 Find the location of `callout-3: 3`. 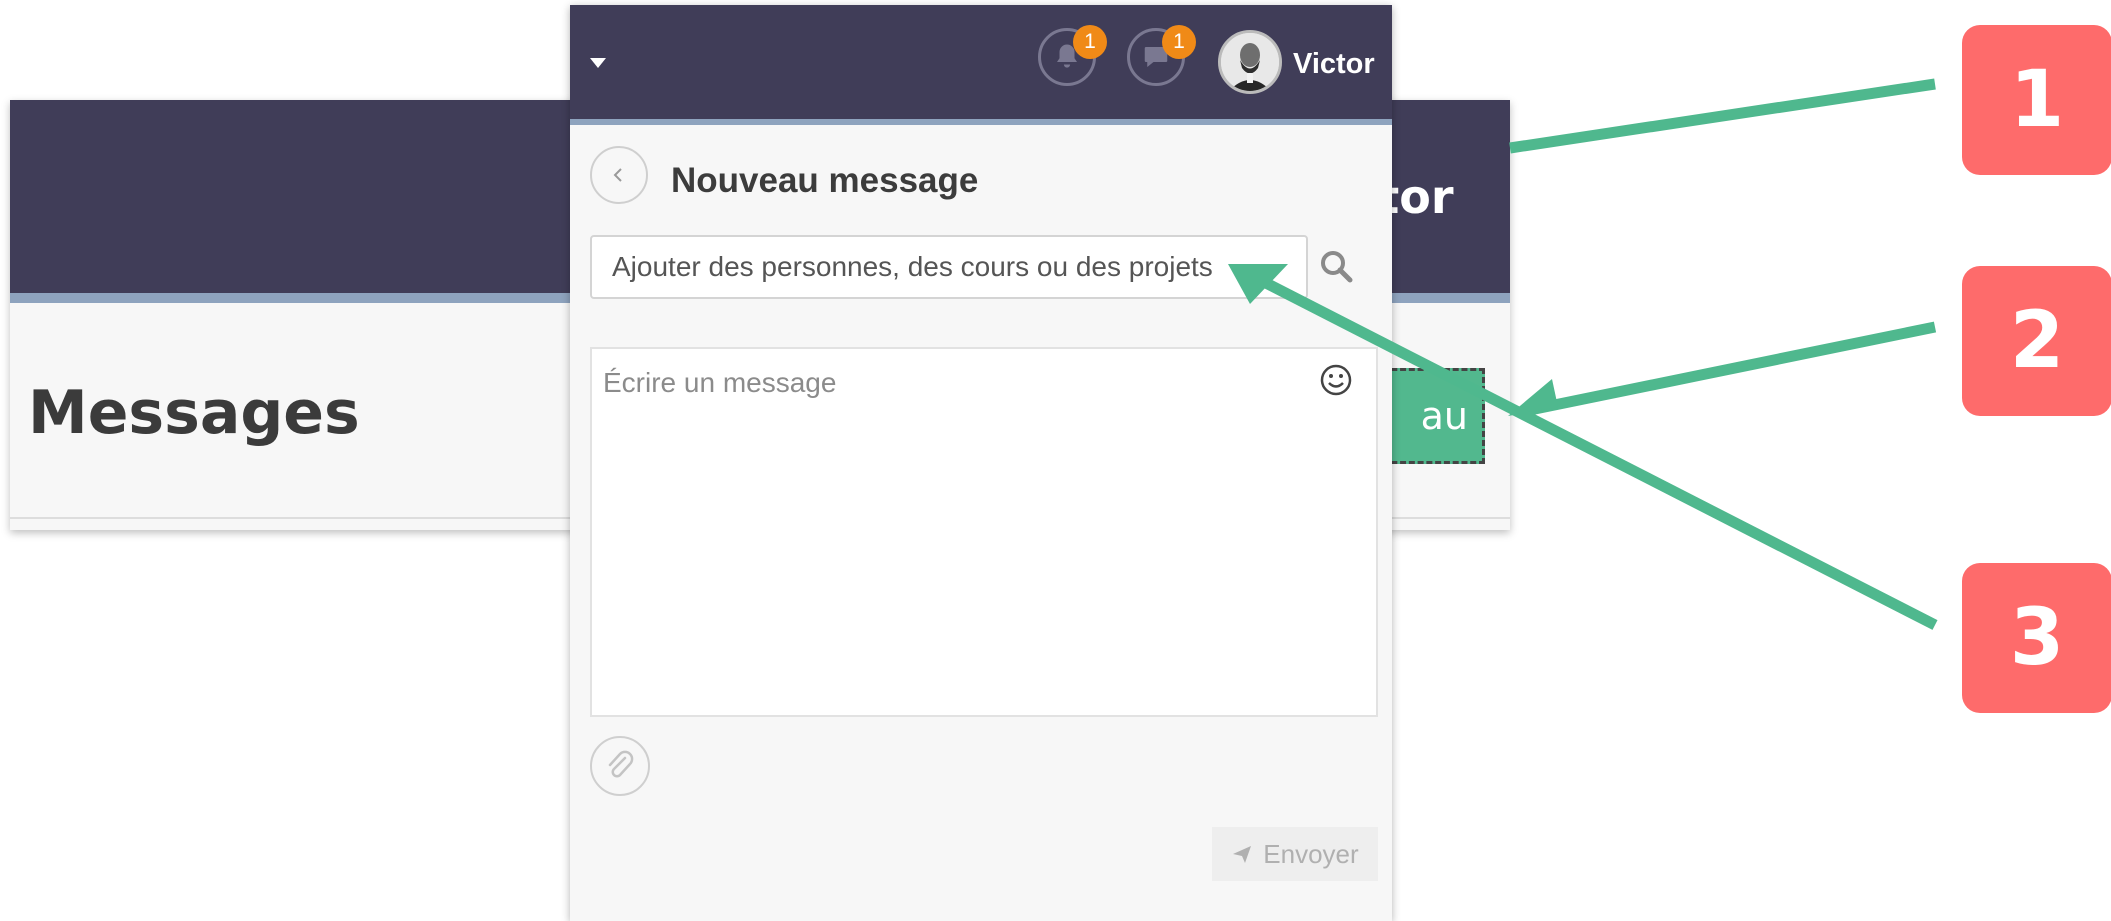

callout-3: 3 is located at coordinates (2036, 638).